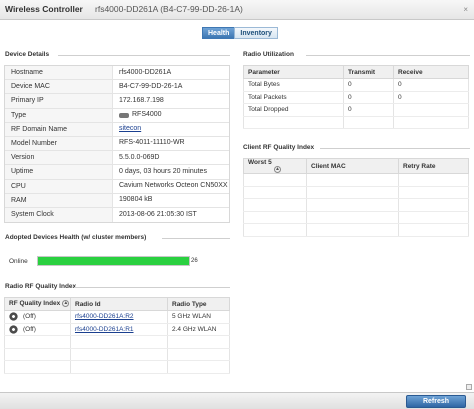  I want to click on table-cell: rfs4000-DD261A:R2, so click(119, 317).